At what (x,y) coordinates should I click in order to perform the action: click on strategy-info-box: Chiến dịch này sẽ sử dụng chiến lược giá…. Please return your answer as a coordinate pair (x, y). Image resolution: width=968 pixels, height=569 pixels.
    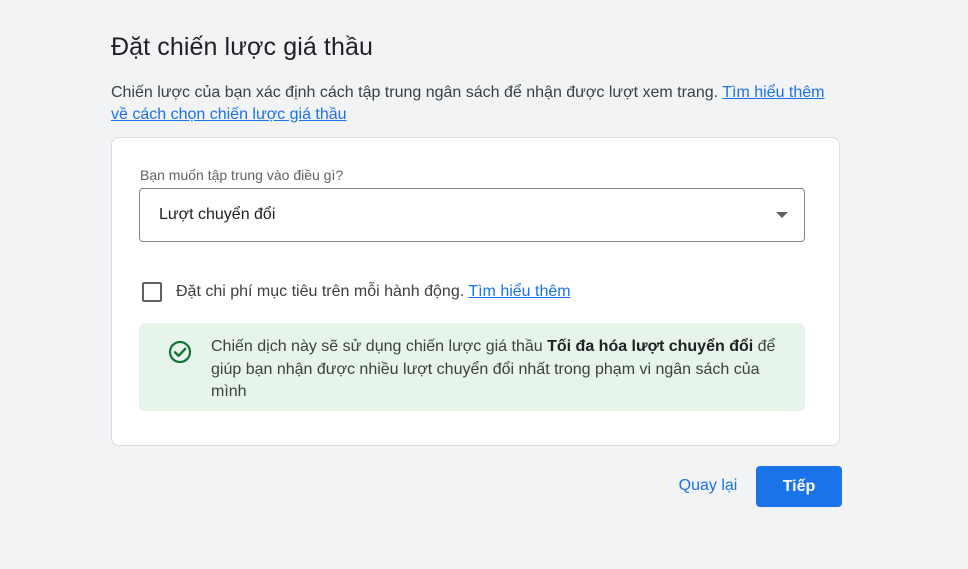
    Looking at the image, I should click on (472, 367).